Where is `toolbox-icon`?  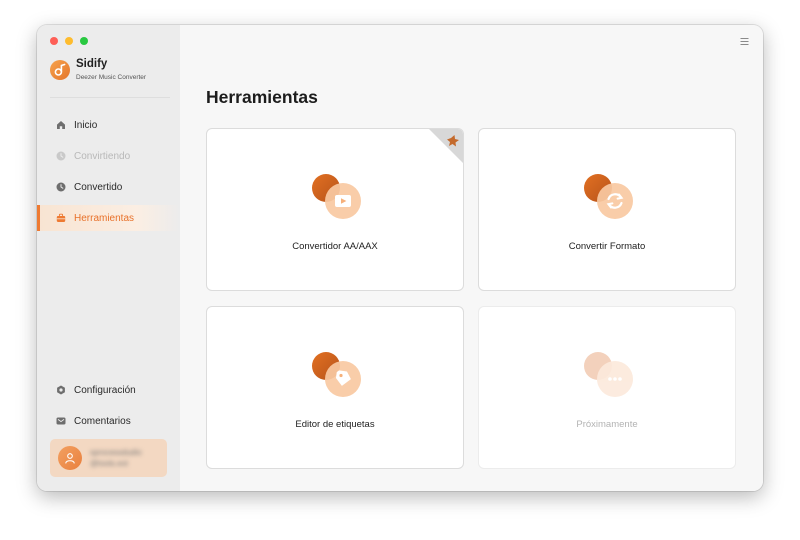 toolbox-icon is located at coordinates (61, 217).